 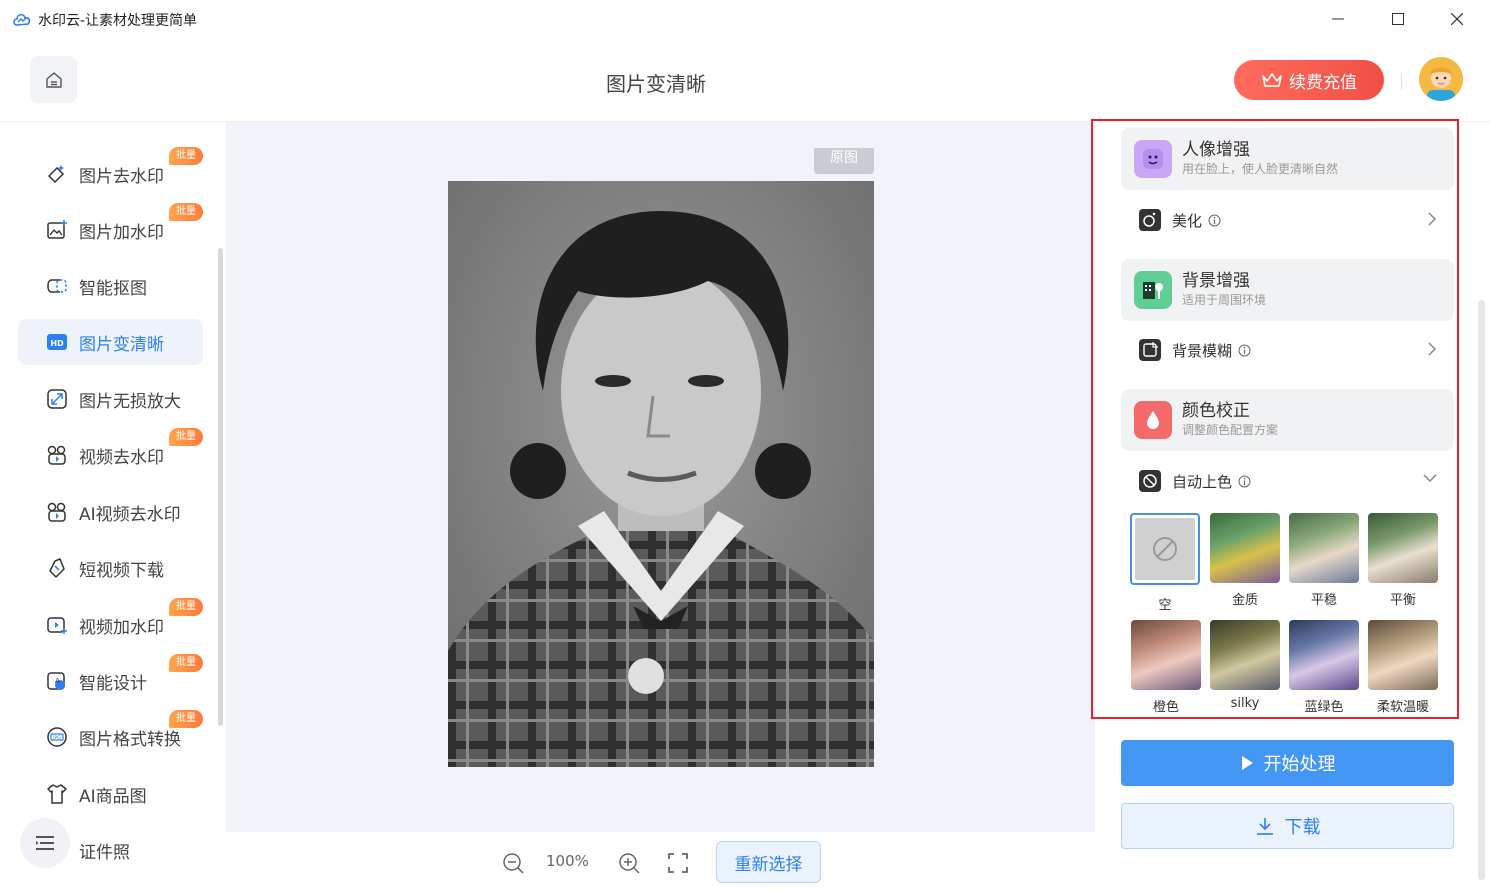 I want to click on sidebar-item-label: 图片格式转换, so click(x=130, y=739).